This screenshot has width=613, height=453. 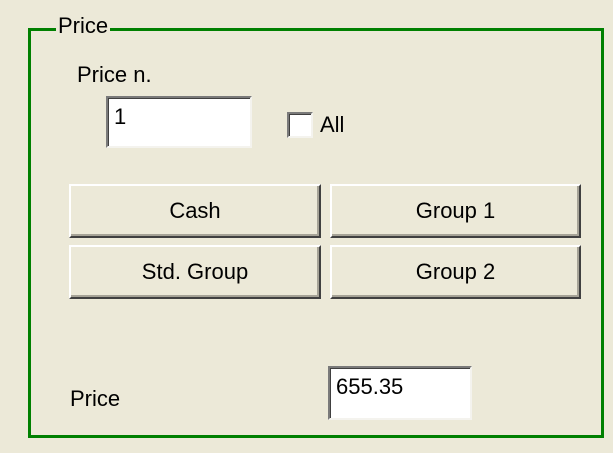 What do you see at coordinates (114, 74) in the screenshot?
I see `price-n-label: Price n.` at bounding box center [114, 74].